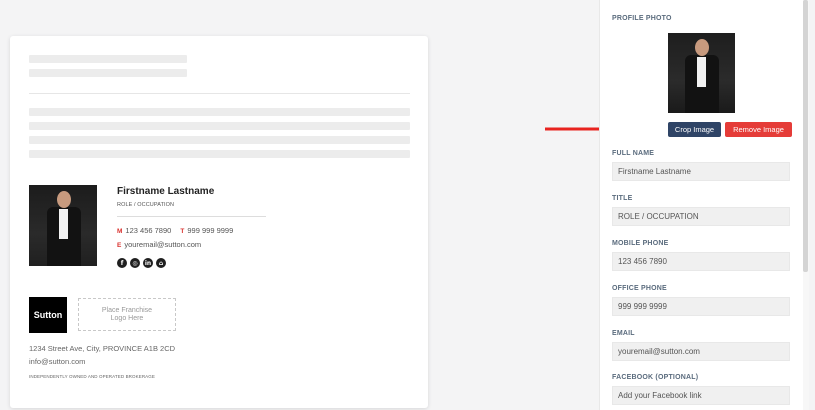 The image size is (815, 410). Describe the element at coordinates (219, 93) in the screenshot. I see `divider` at that location.